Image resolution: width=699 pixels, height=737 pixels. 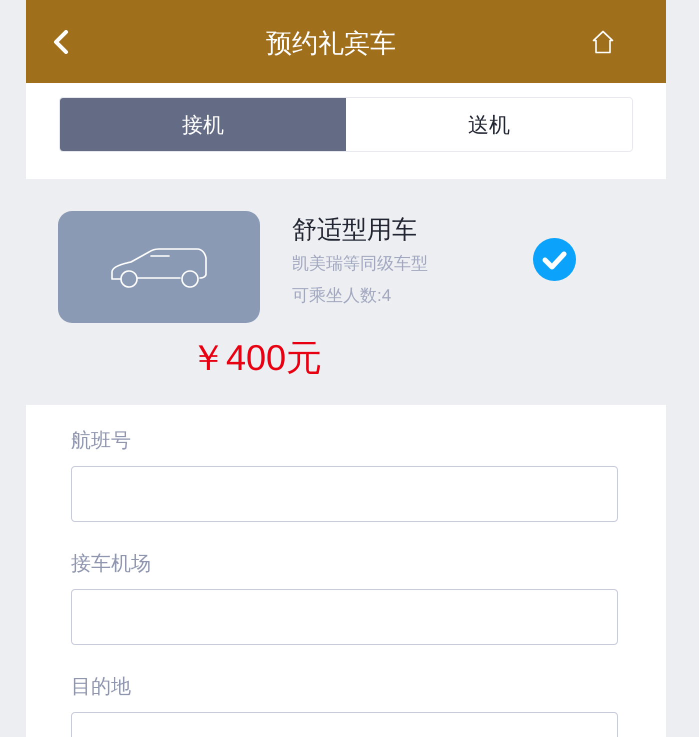 What do you see at coordinates (603, 42) in the screenshot?
I see `home-icon` at bounding box center [603, 42].